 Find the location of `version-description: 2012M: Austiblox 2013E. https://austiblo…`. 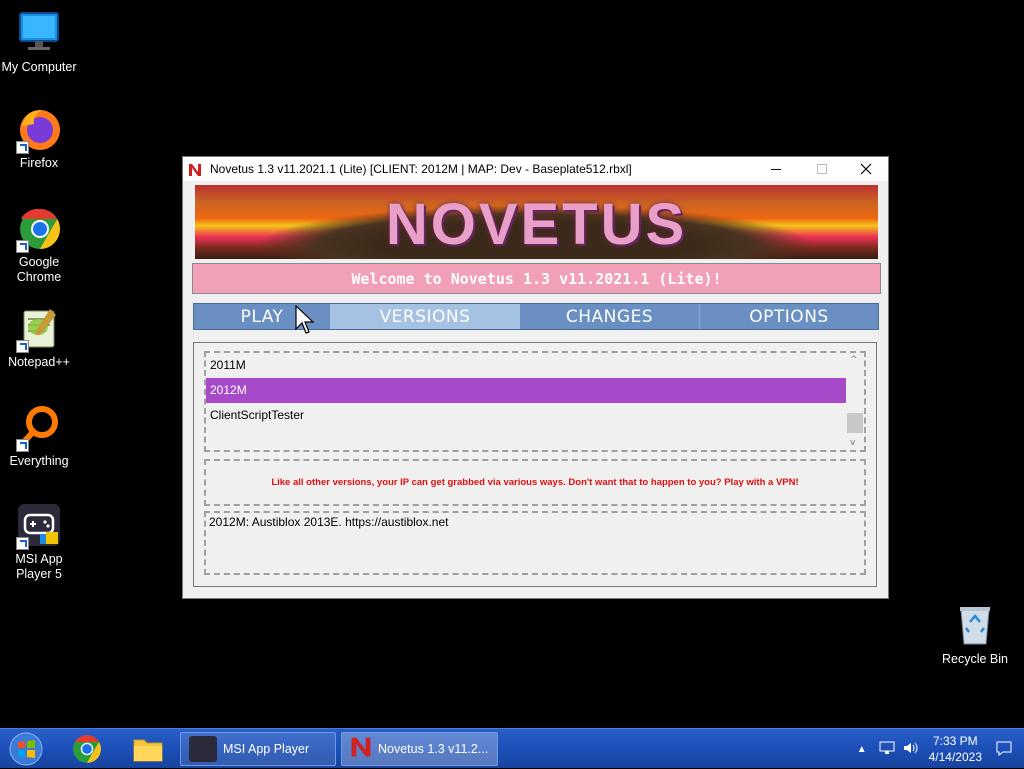

version-description: 2012M: Austiblox 2013E. https://austiblo… is located at coordinates (535, 543).